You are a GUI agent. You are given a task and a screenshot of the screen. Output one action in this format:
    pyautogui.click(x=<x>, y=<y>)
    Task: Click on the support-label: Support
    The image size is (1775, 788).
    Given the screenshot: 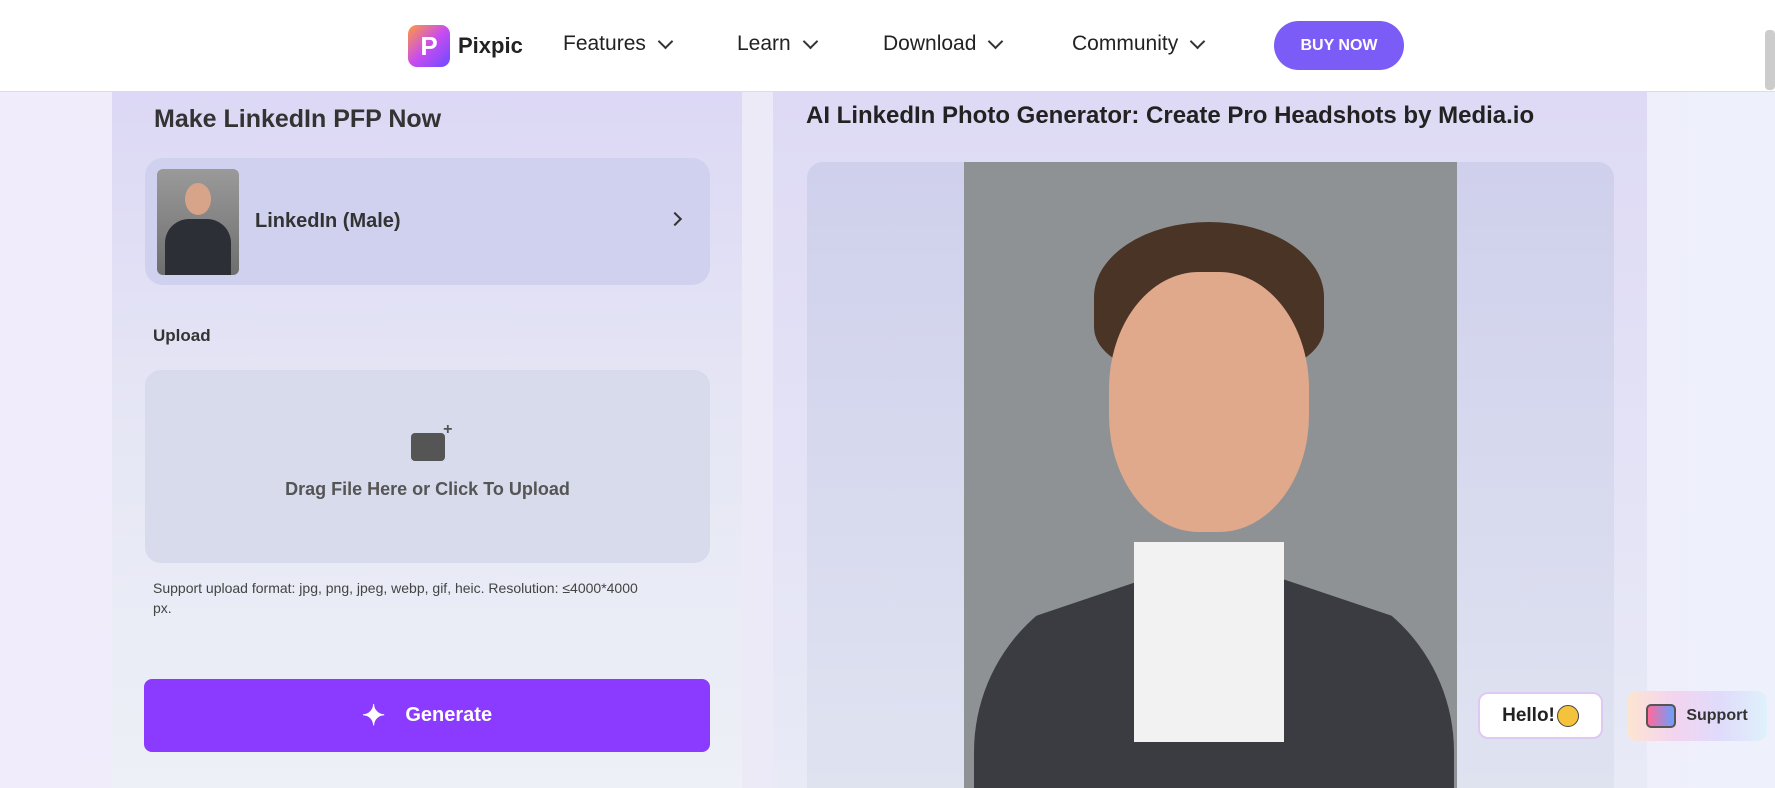 What is the action you would take?
    pyautogui.click(x=1717, y=715)
    